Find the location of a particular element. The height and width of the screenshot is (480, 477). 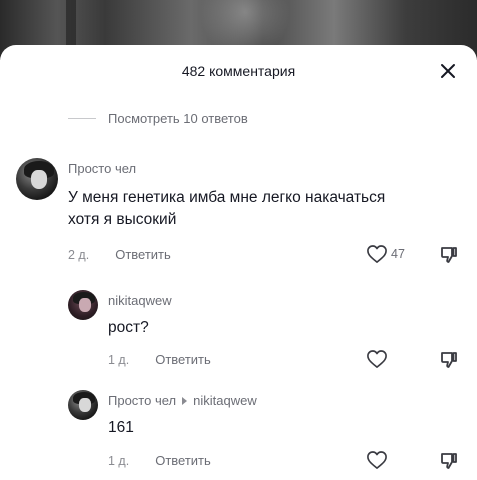

view-replies-label: Посмотреть 10 ответов is located at coordinates (178, 118).